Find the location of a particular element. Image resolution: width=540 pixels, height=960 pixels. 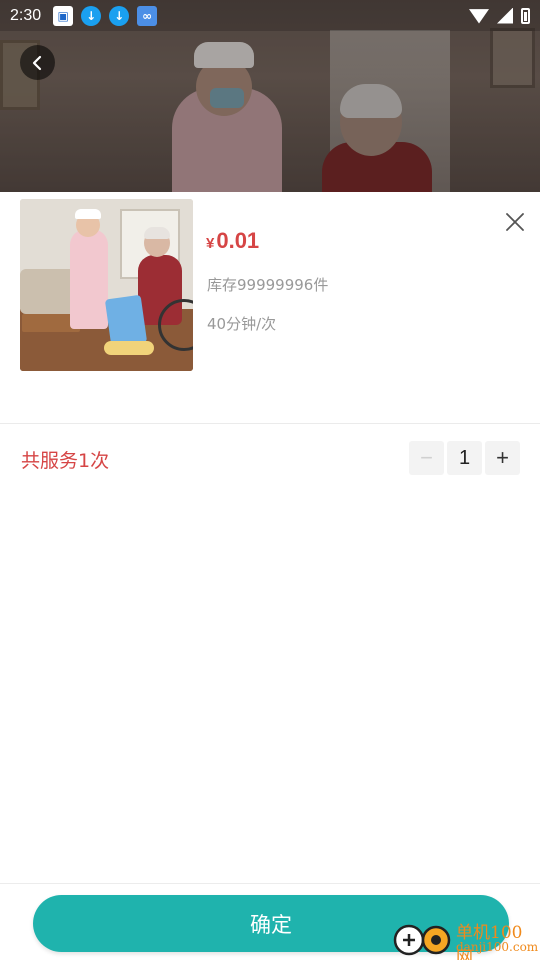

product-image is located at coordinates (106, 285).